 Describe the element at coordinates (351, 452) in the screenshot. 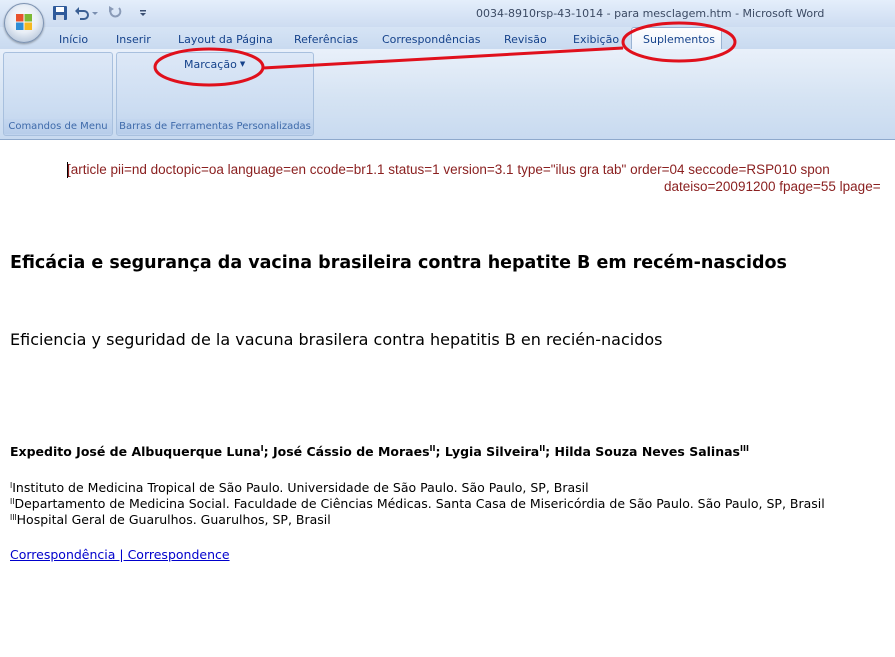

I see `author-name: José Cássio de Moraes` at that location.